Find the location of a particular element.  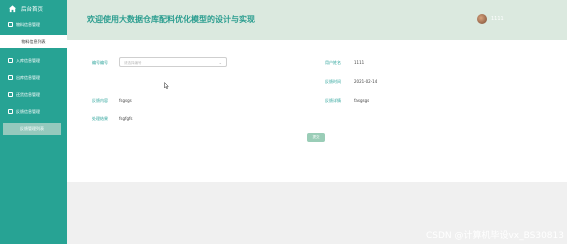

sidebar-item-label: 入库信息管理 is located at coordinates (28, 60).